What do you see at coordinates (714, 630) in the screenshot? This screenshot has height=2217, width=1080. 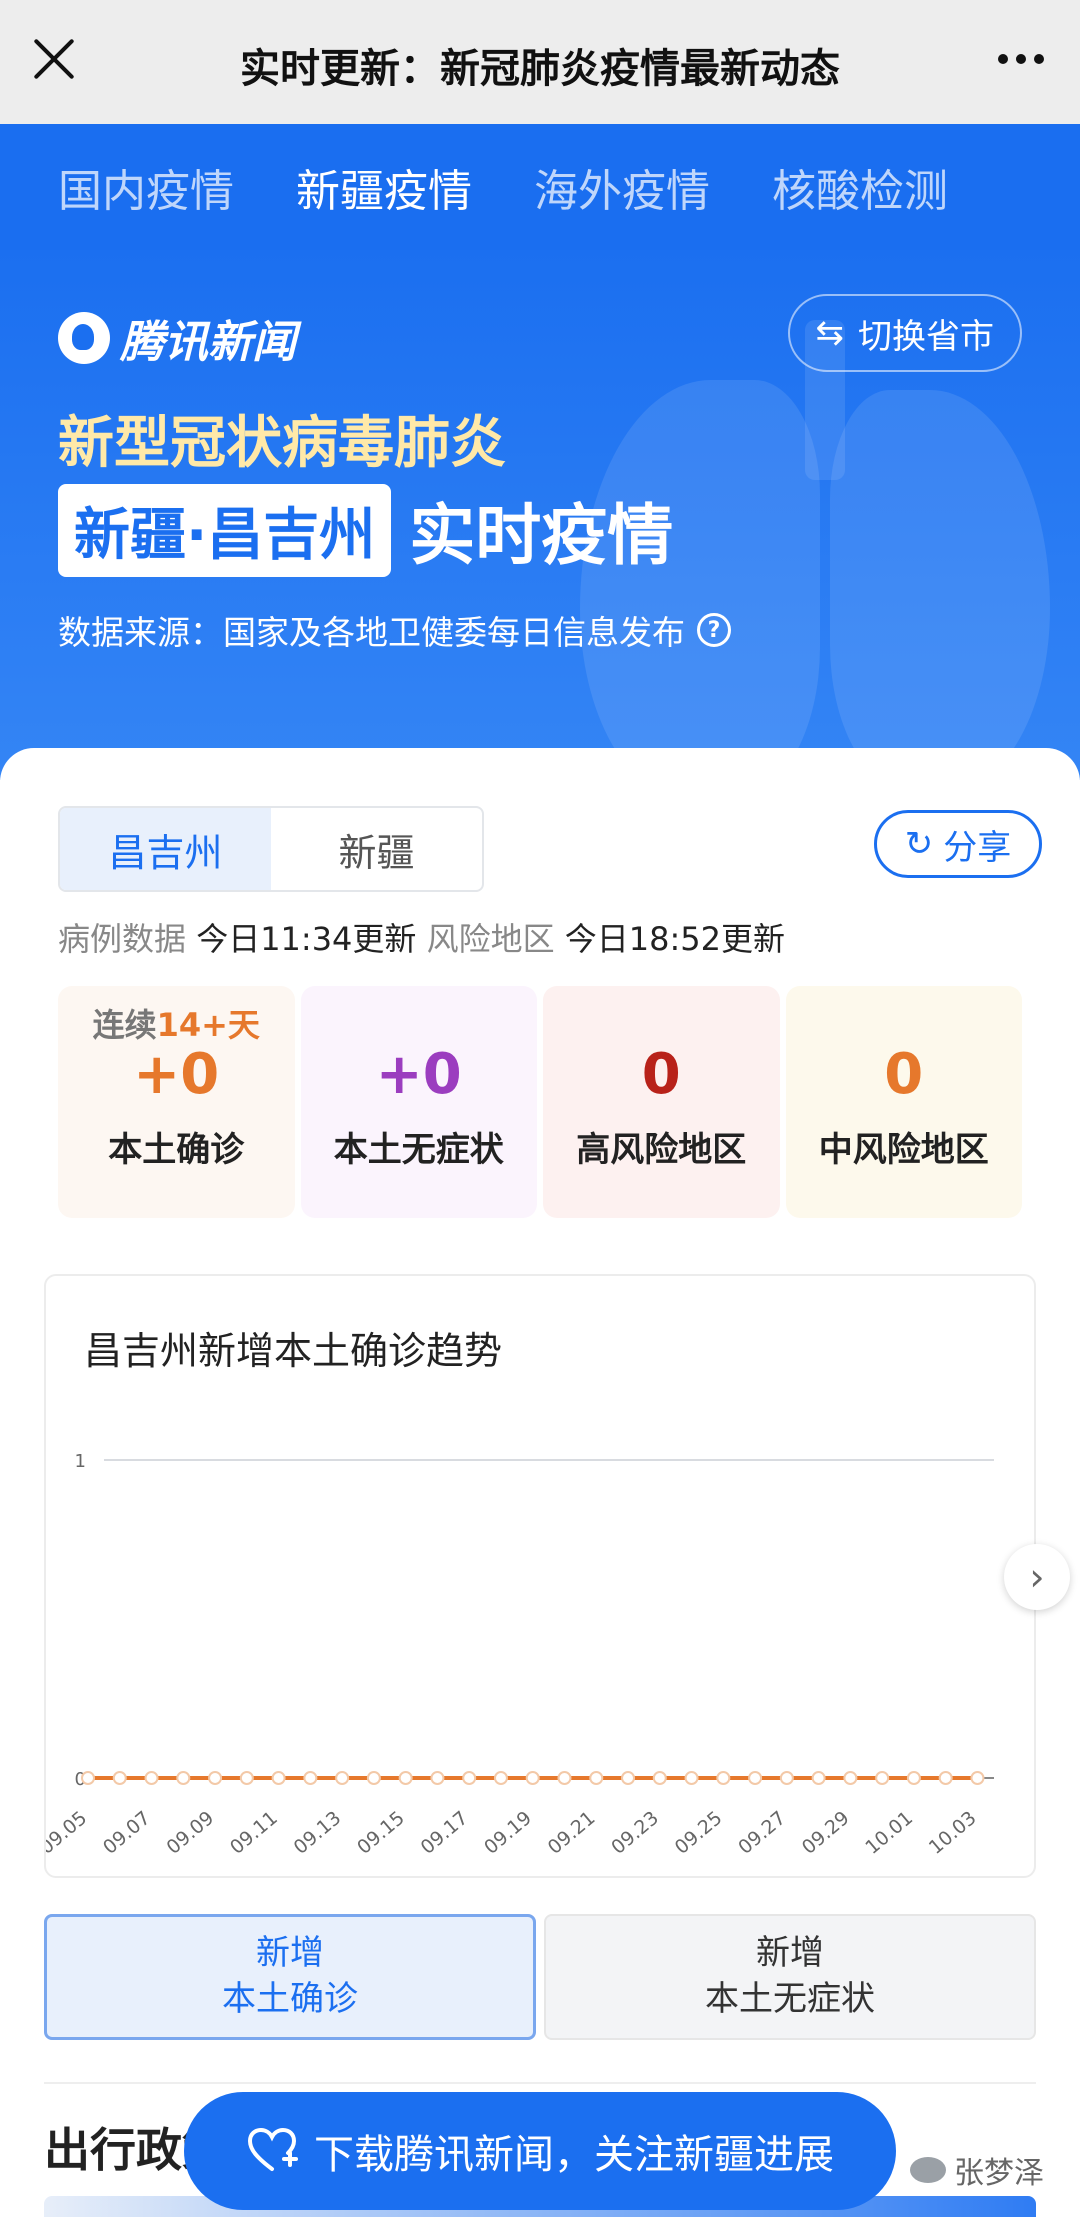 I see `question-icon: ?` at bounding box center [714, 630].